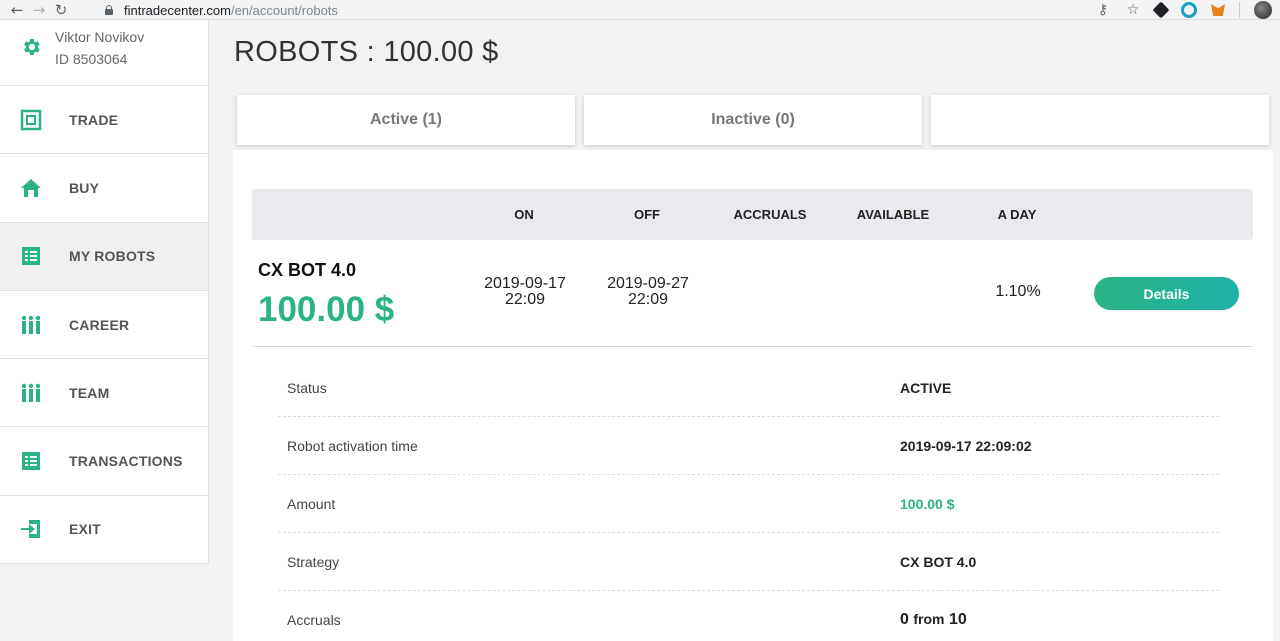 Image resolution: width=1280 pixels, height=641 pixels. I want to click on sidebar-item-label: TEAM, so click(89, 392).